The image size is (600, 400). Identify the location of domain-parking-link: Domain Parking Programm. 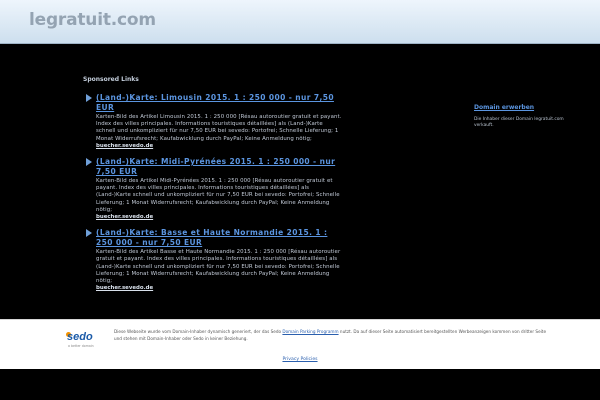
(310, 331).